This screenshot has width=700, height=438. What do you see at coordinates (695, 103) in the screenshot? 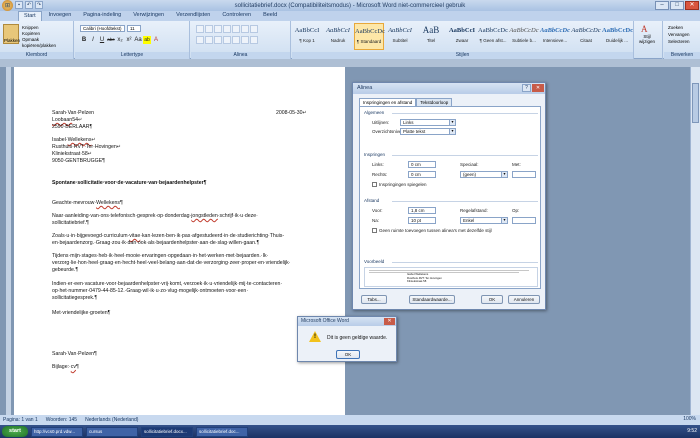
I see `scroll-thumb` at bounding box center [695, 103].